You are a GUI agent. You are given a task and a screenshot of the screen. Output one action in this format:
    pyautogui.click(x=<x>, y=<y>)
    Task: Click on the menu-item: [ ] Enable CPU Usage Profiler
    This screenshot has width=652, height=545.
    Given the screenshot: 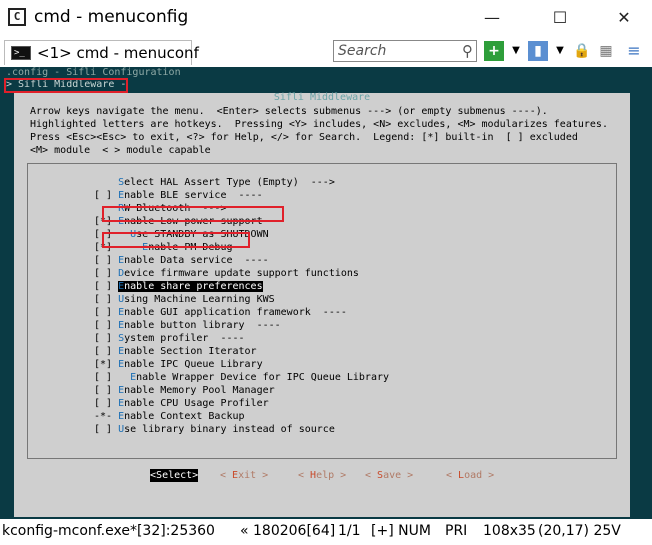 What is the action you would take?
    pyautogui.click(x=181, y=403)
    